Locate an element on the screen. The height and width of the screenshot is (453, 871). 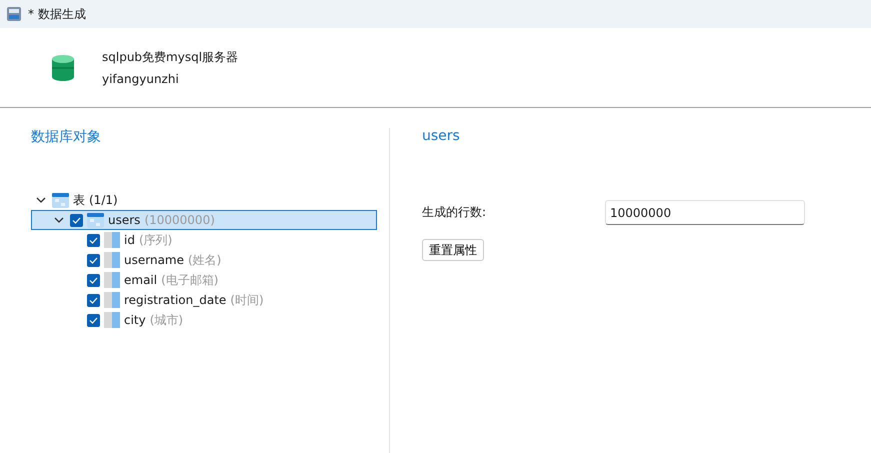
tree-label: username is located at coordinates (154, 260).